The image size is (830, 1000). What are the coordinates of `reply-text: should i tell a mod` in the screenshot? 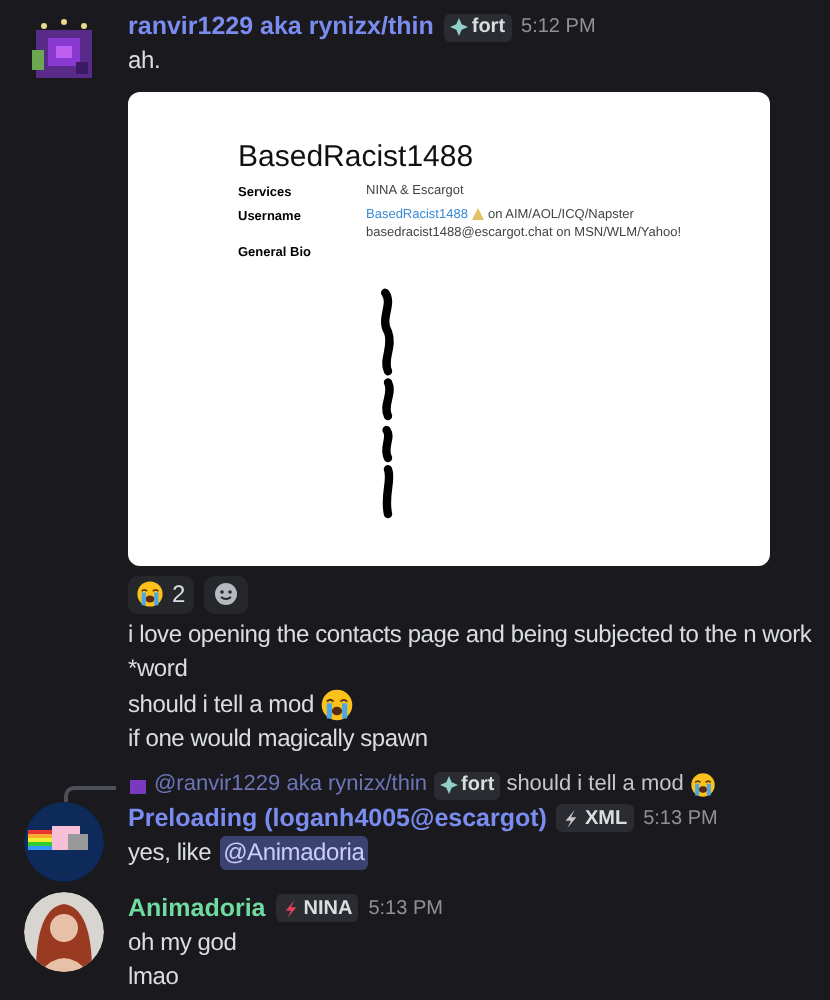 It's located at (595, 785).